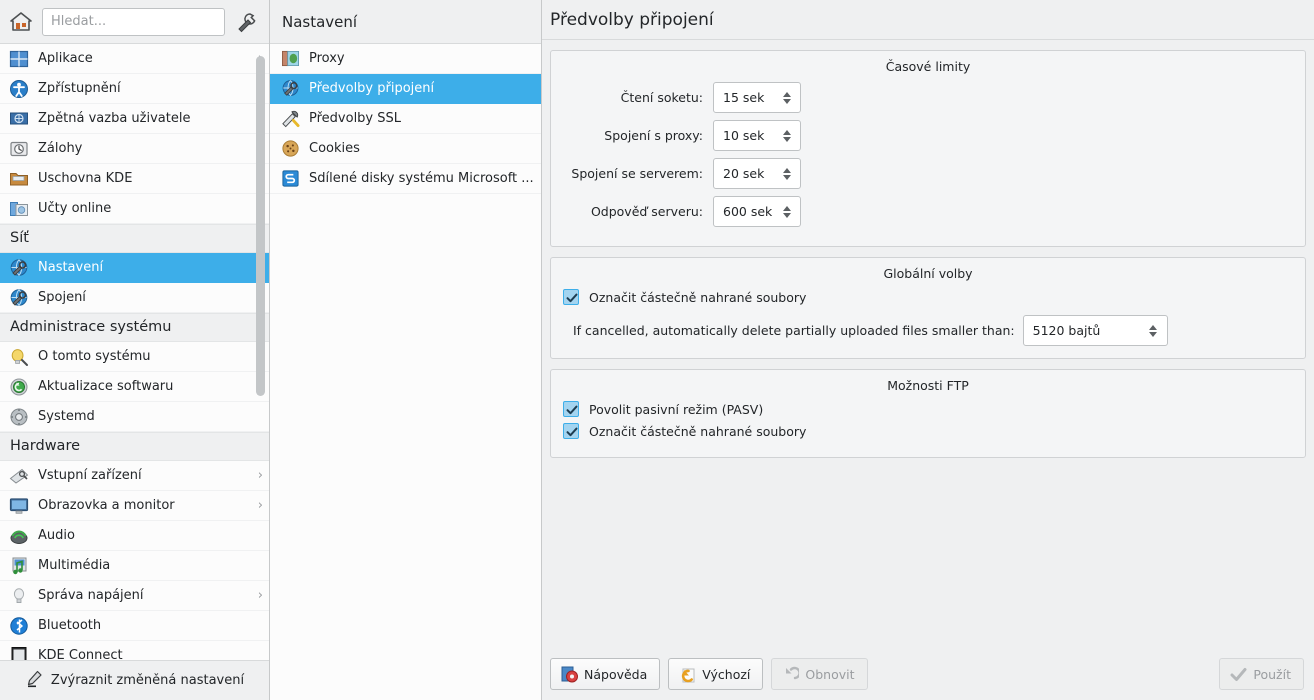 The width and height of the screenshot is (1314, 700). What do you see at coordinates (19, 298) in the screenshot?
I see `network-connections-icon` at bounding box center [19, 298].